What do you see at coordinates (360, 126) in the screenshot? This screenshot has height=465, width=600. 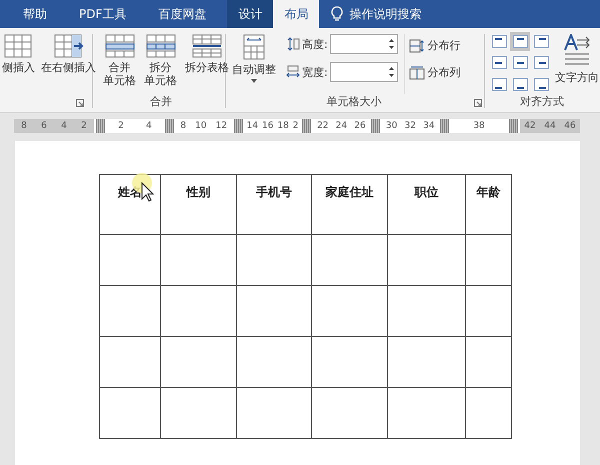 I see `ruler-number: 26` at bounding box center [360, 126].